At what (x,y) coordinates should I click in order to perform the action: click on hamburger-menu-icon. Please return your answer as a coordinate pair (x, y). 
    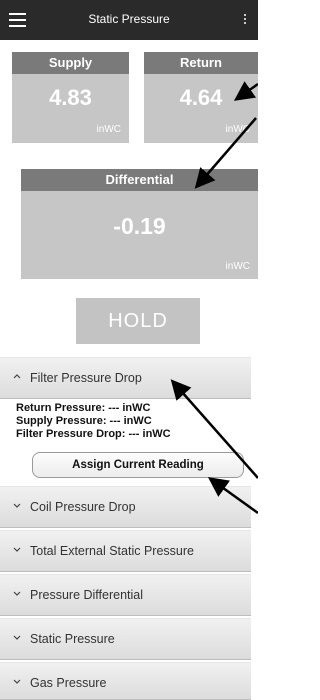
    Looking at the image, I should click on (17, 20).